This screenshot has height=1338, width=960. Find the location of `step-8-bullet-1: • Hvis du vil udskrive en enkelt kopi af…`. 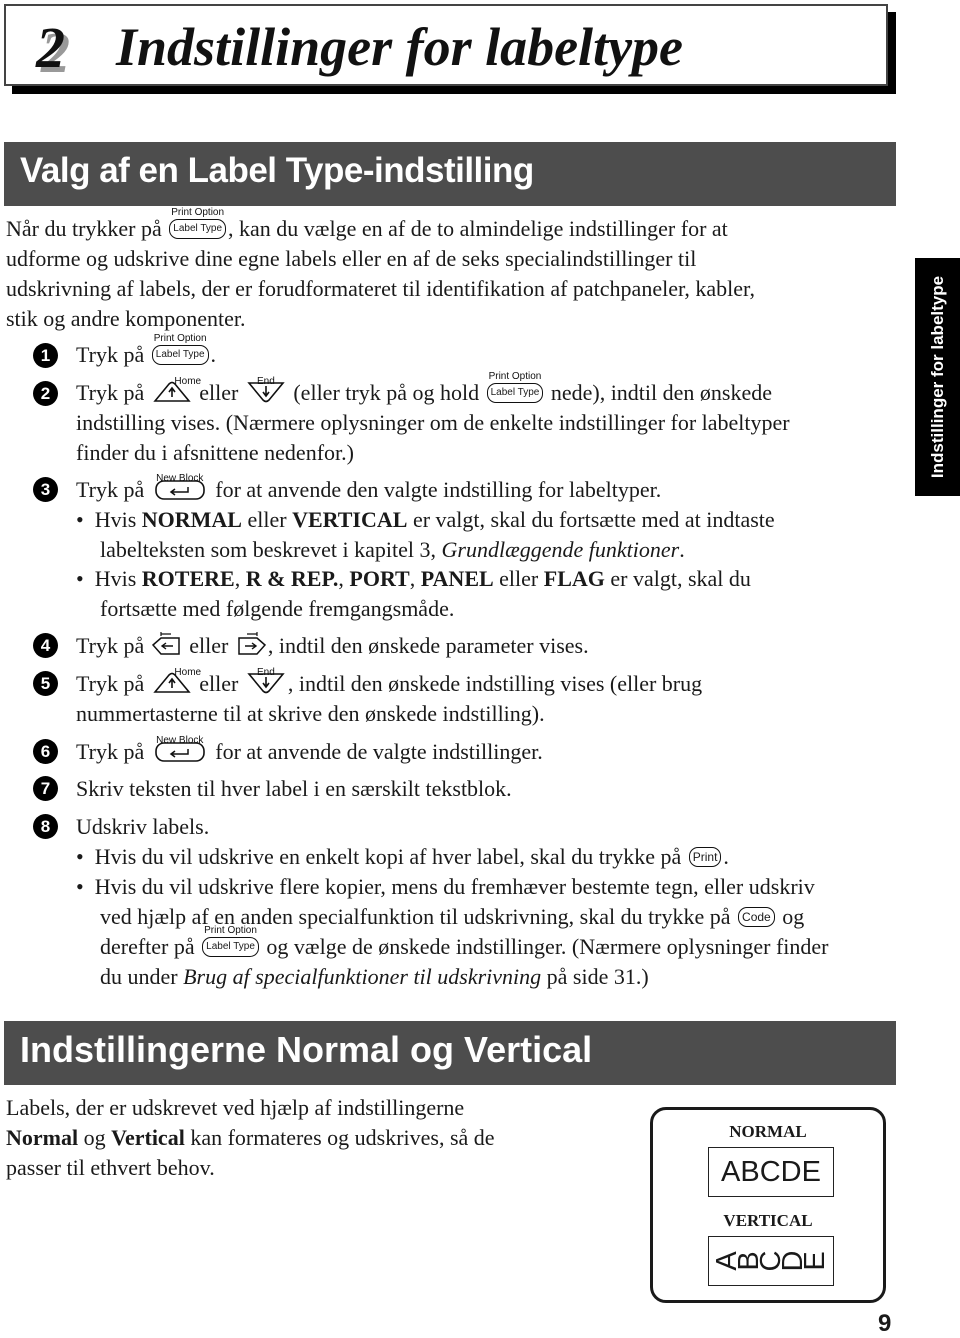

step-8-bullet-1: • Hvis du vil udskrive en enkelt kopi af… is located at coordinates (402, 856).